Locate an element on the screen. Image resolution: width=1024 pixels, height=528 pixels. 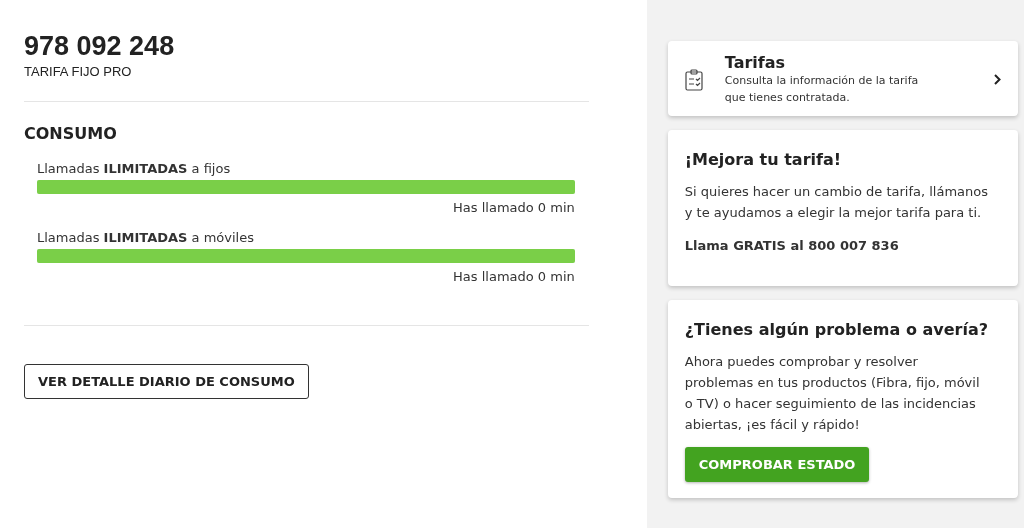
chevron-right-icon is located at coordinates (997, 79).